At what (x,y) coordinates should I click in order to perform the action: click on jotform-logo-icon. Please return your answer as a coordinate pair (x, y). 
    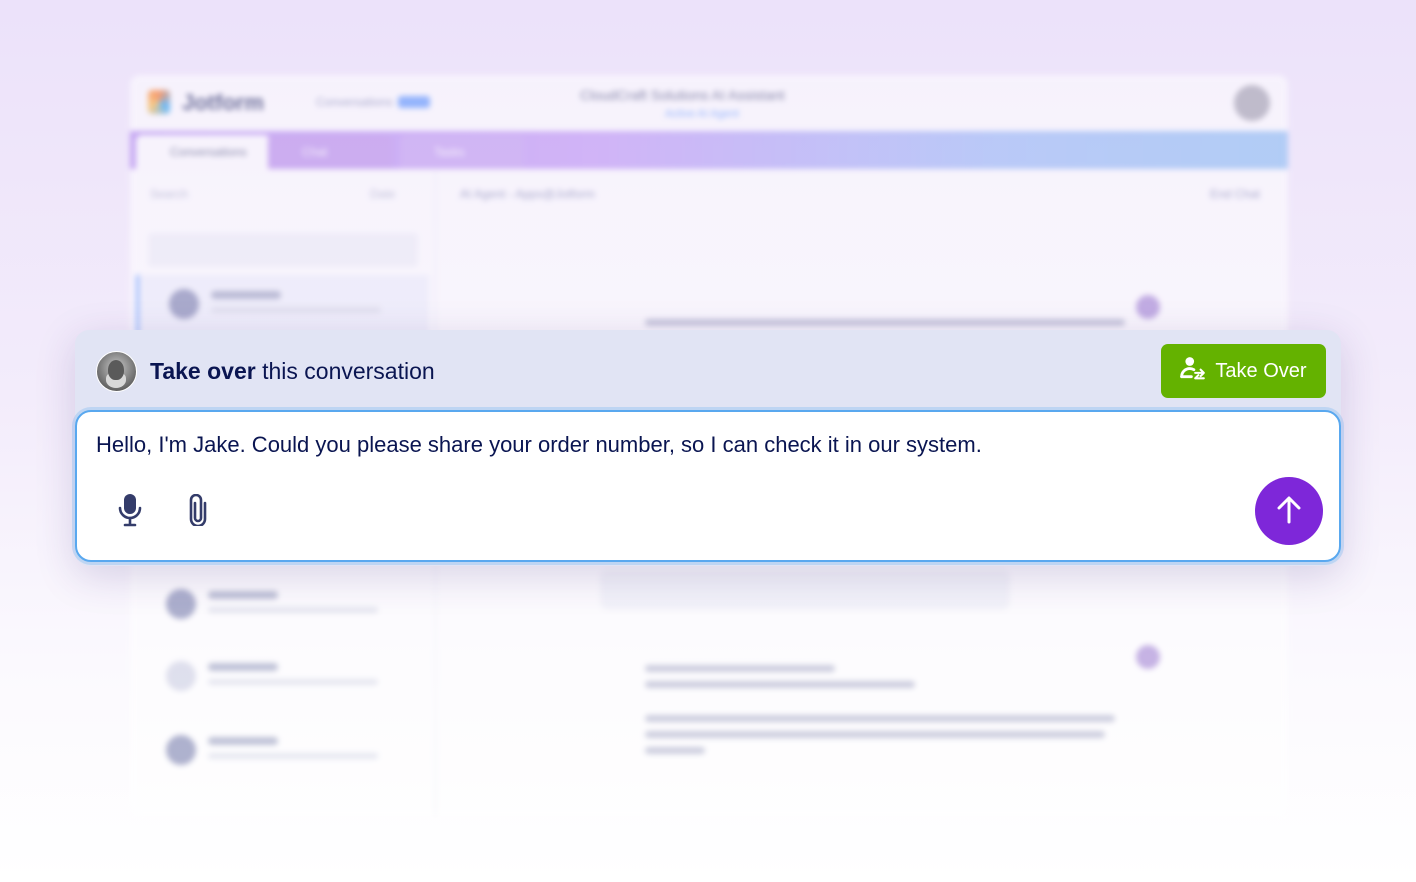
    Looking at the image, I should click on (159, 102).